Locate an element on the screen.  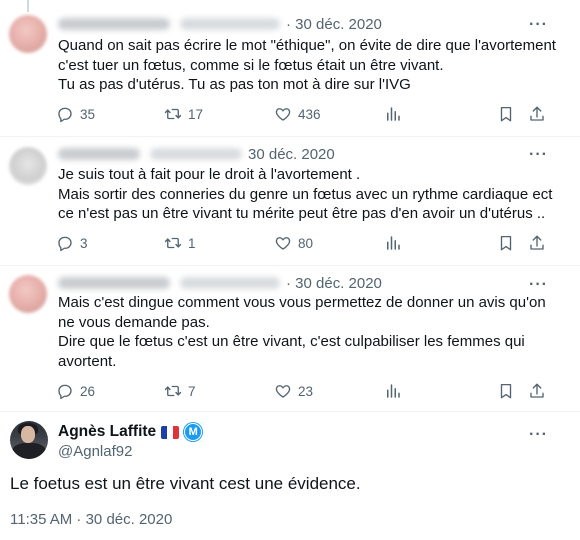
action-bar: 26 7 23 is located at coordinates (306, 391).